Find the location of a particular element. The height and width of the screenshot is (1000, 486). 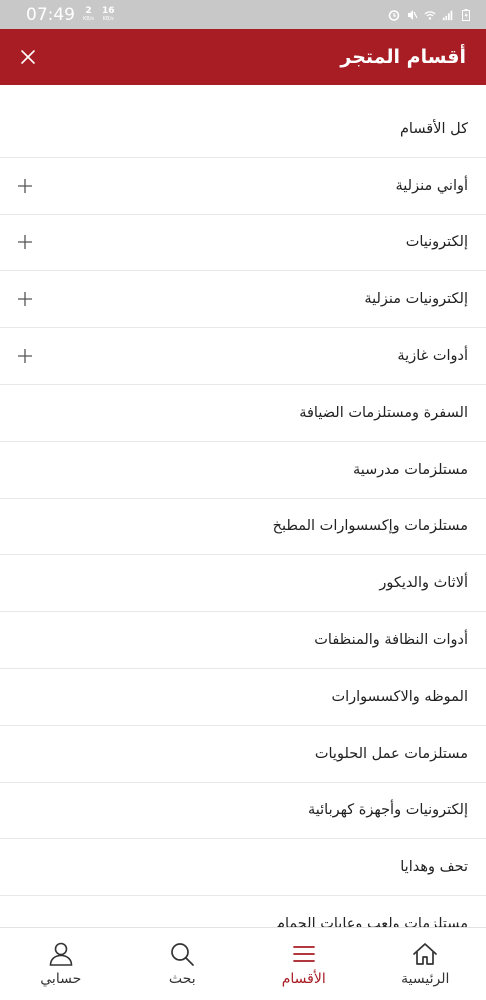

nav-account: حسابي is located at coordinates (61, 964).